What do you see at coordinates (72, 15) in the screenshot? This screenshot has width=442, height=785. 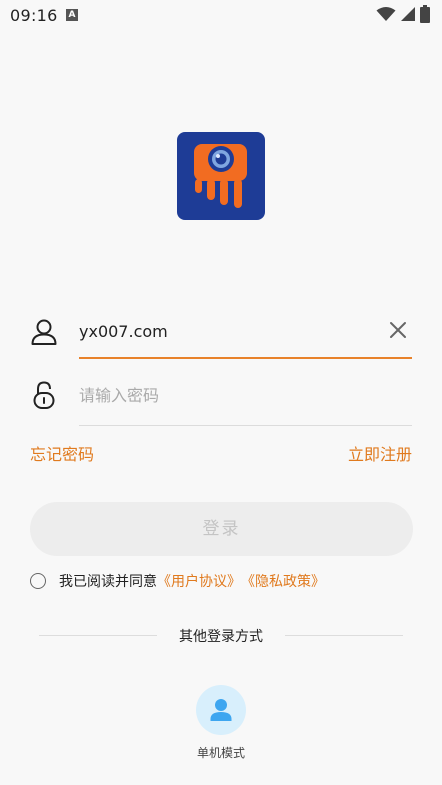 I see `notification-icon: A` at bounding box center [72, 15].